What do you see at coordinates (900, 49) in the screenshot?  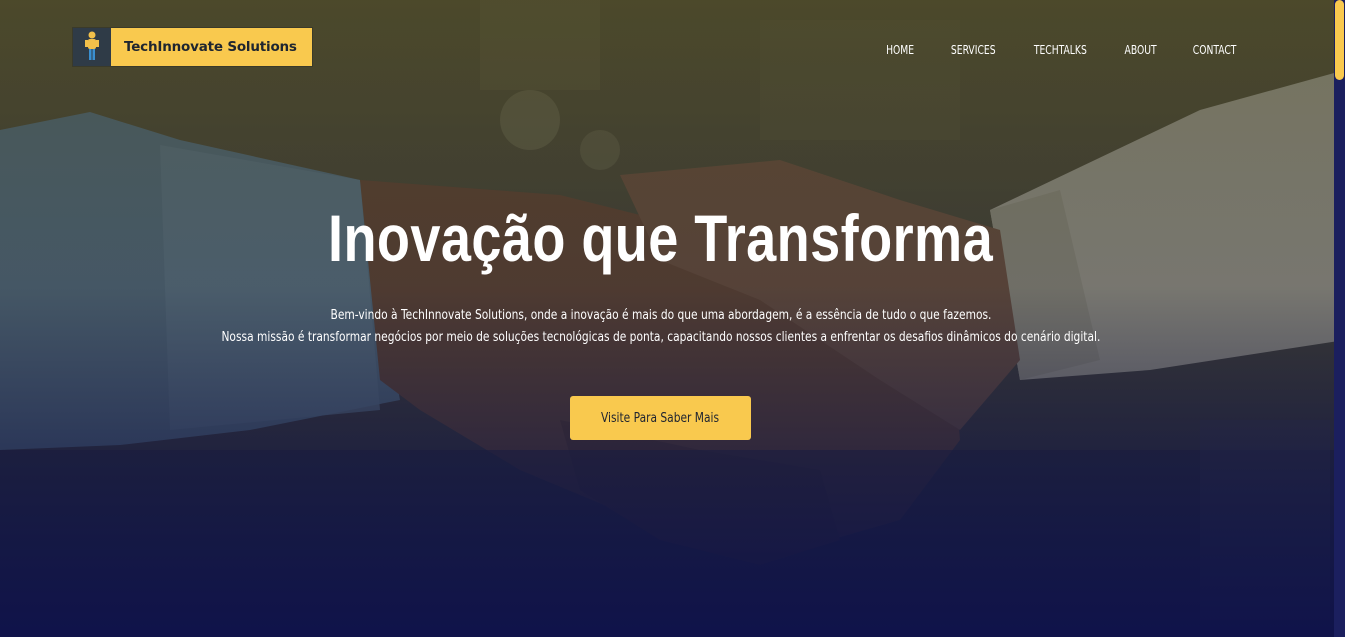 I see `nav-home: HOME` at bounding box center [900, 49].